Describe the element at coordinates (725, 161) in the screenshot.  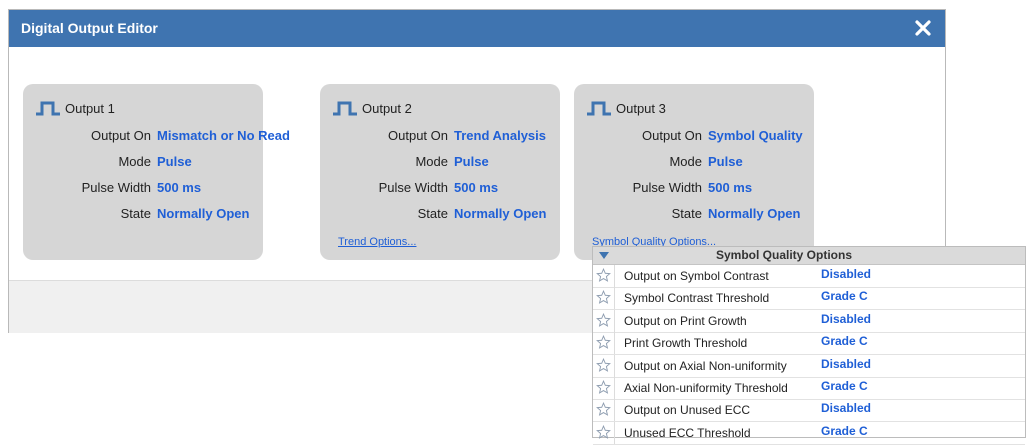
I see `output-3-mode-value: Pulse` at that location.